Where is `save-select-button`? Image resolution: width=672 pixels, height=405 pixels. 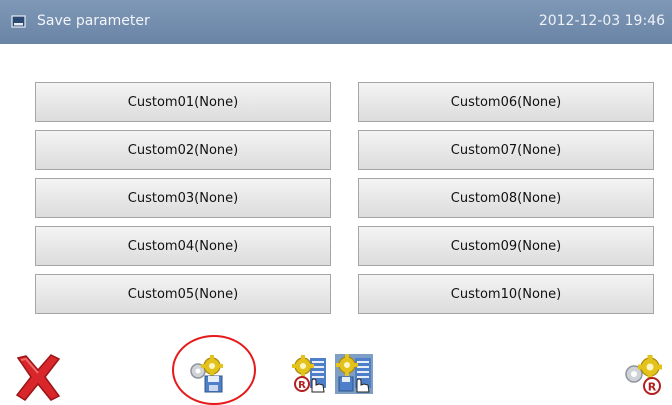 save-select-button is located at coordinates (354, 374).